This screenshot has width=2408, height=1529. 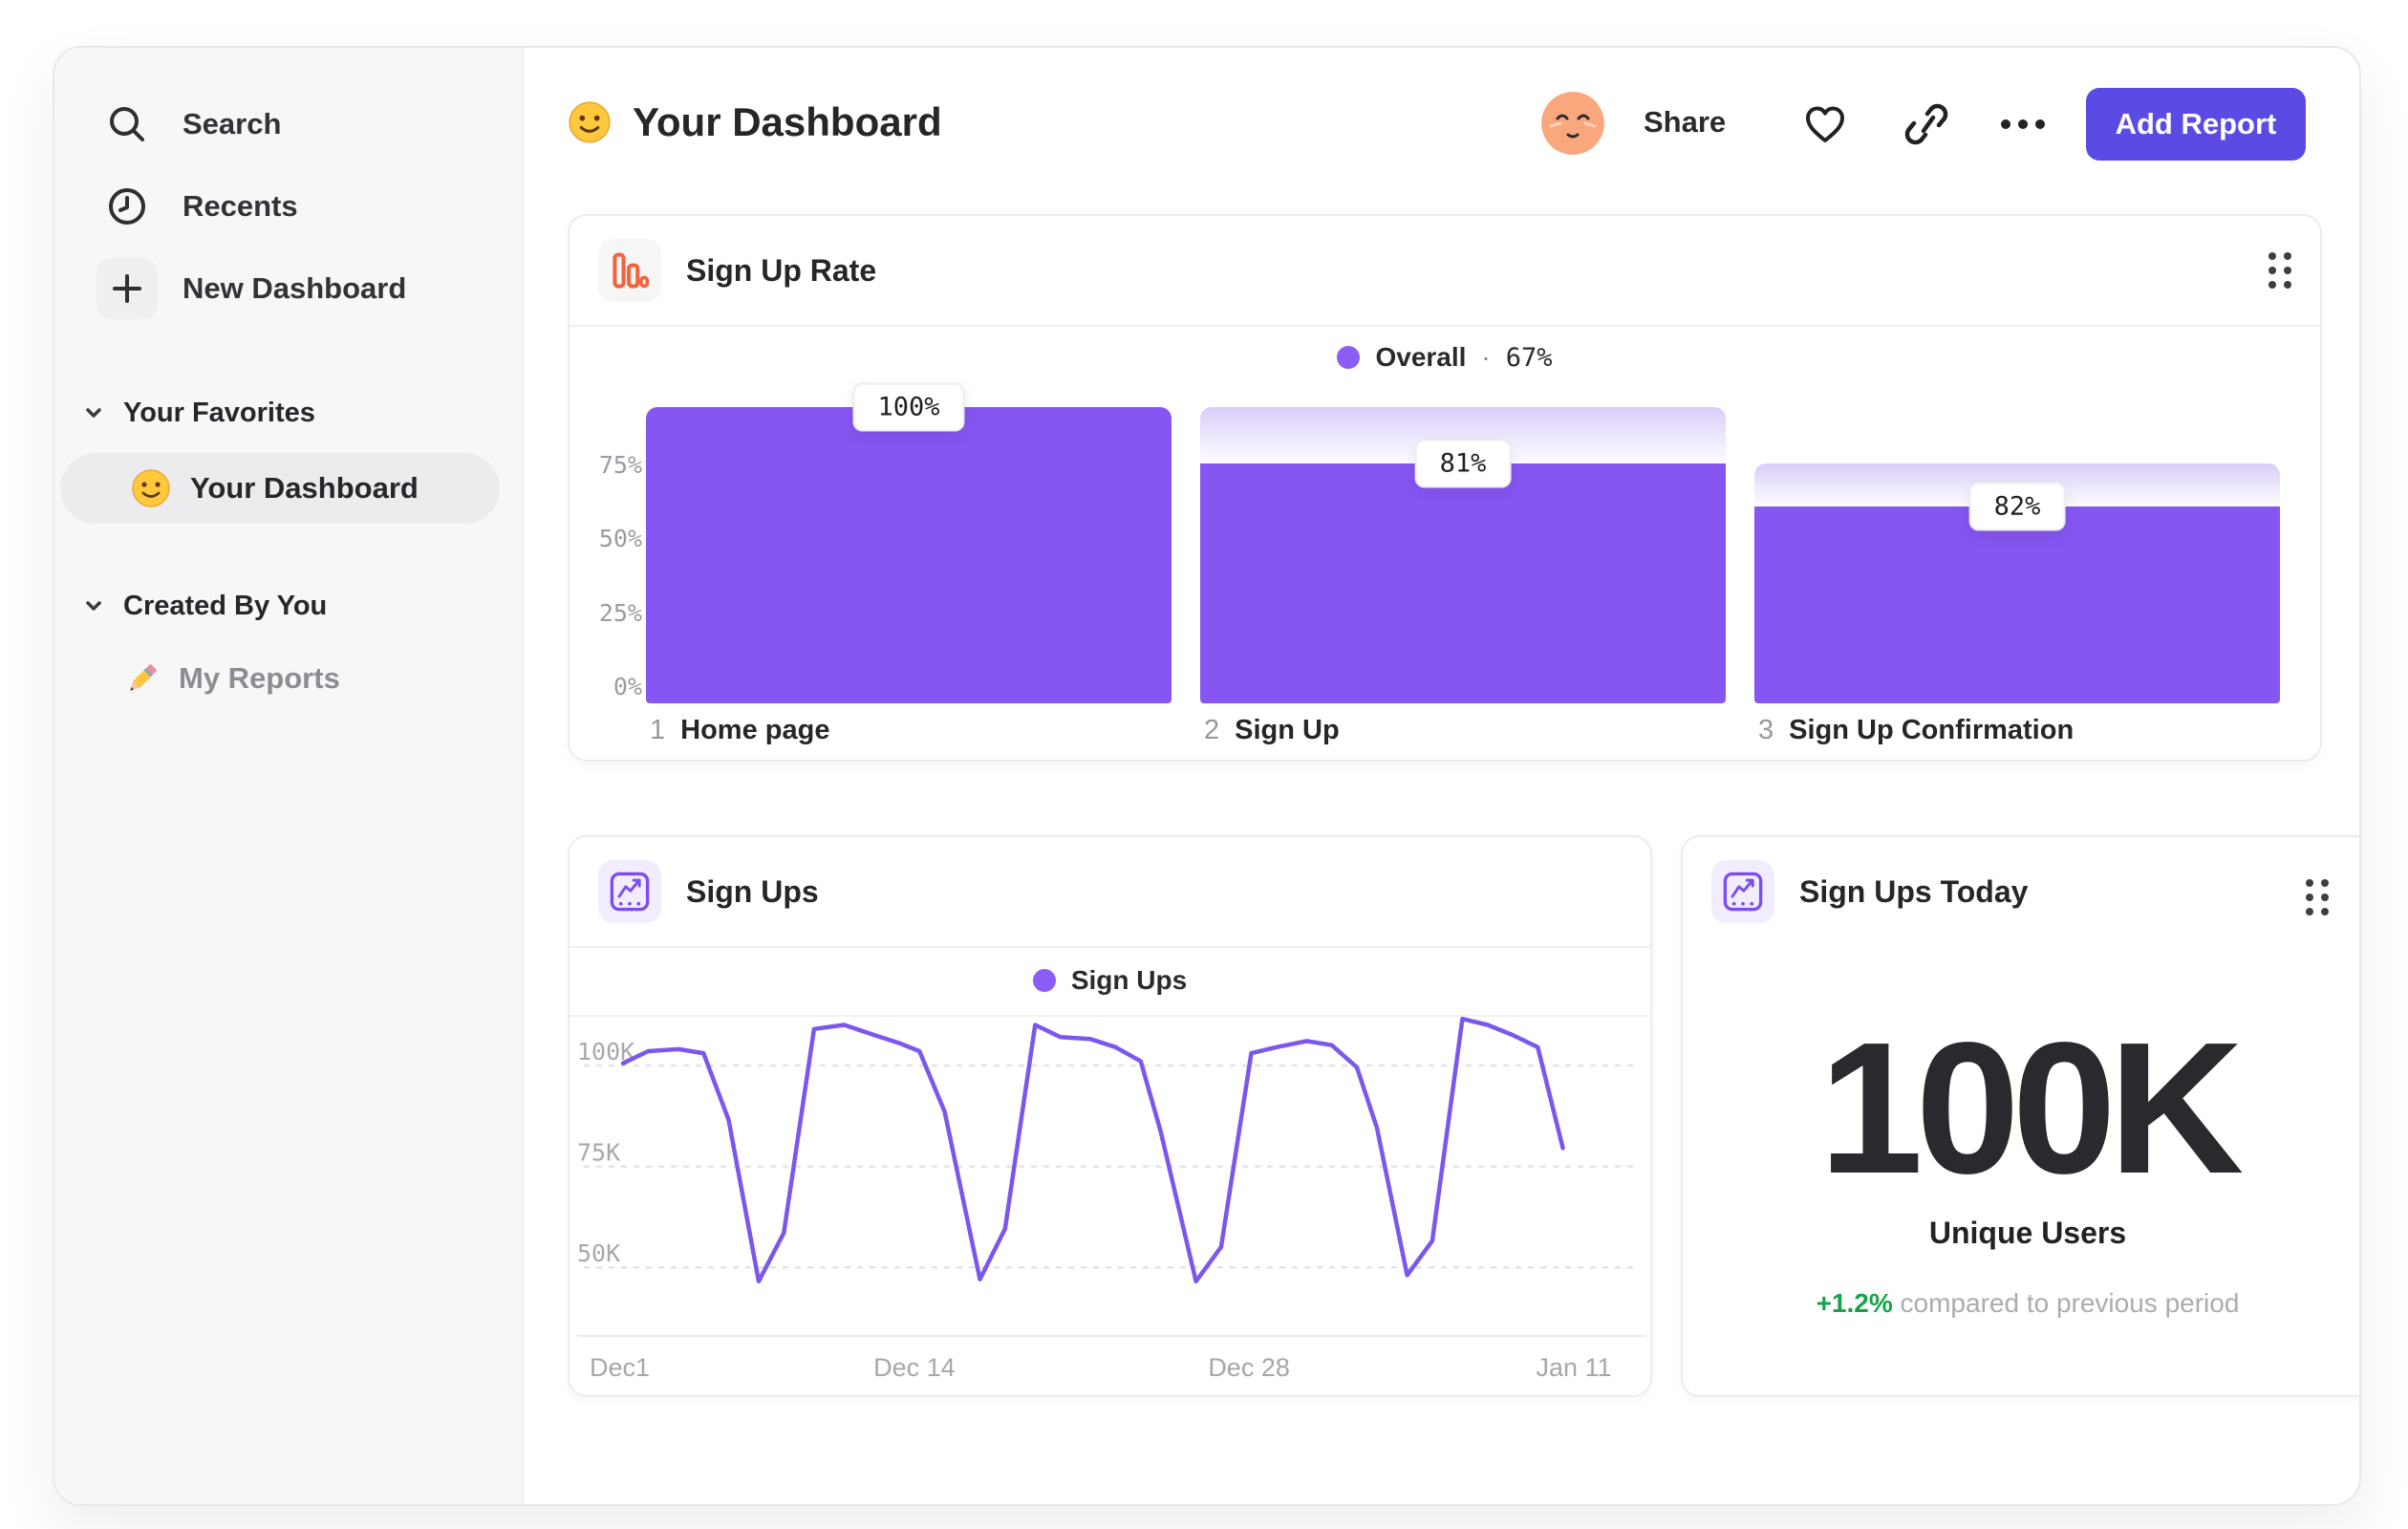 What do you see at coordinates (1574, 1367) in the screenshot?
I see `x-axis-label: Jan 11` at bounding box center [1574, 1367].